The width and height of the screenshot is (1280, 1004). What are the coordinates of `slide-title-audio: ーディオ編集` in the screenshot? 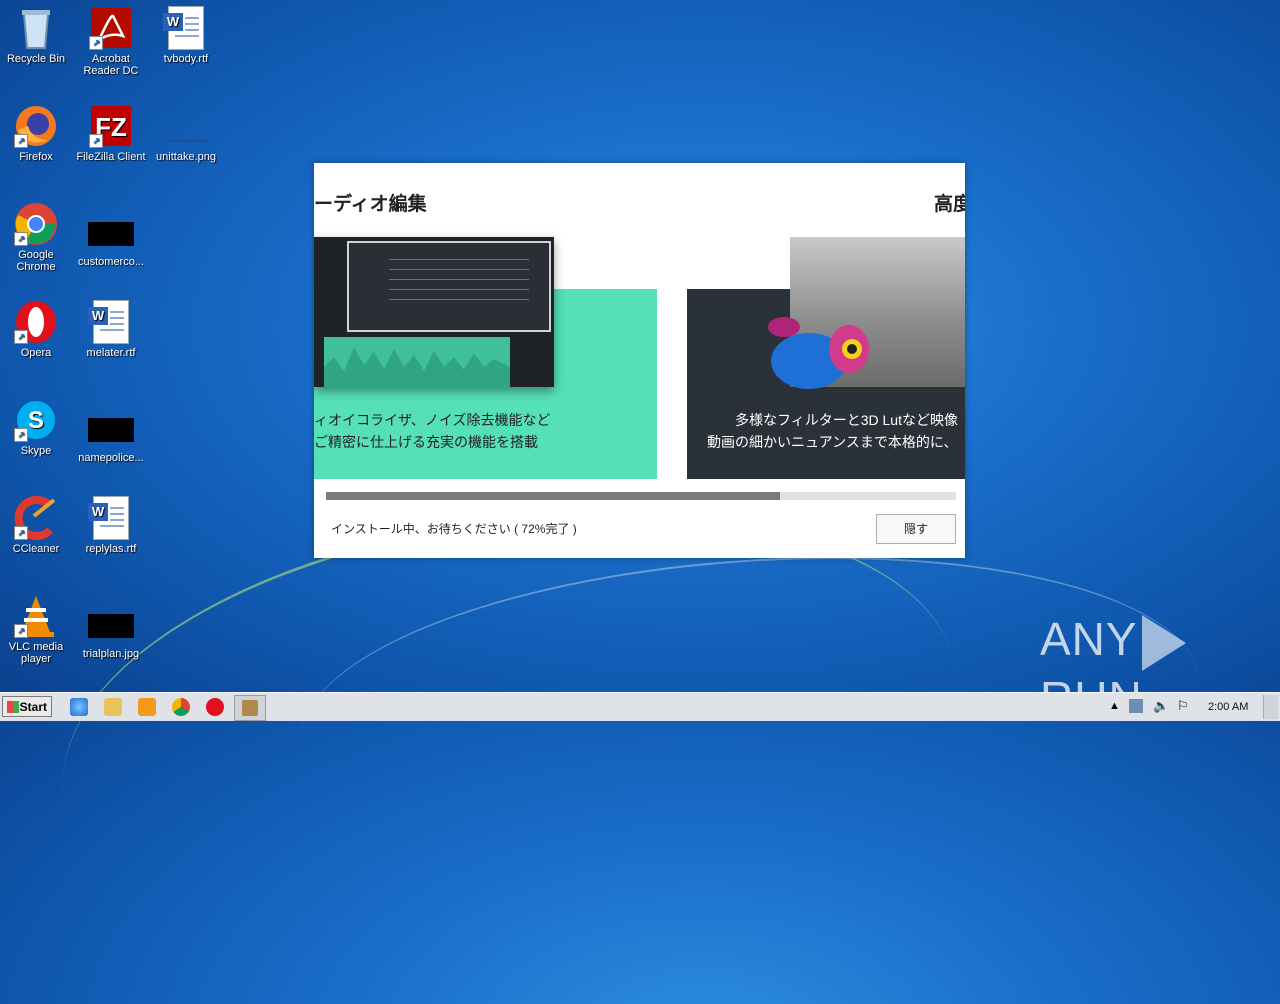 It's located at (370, 204).